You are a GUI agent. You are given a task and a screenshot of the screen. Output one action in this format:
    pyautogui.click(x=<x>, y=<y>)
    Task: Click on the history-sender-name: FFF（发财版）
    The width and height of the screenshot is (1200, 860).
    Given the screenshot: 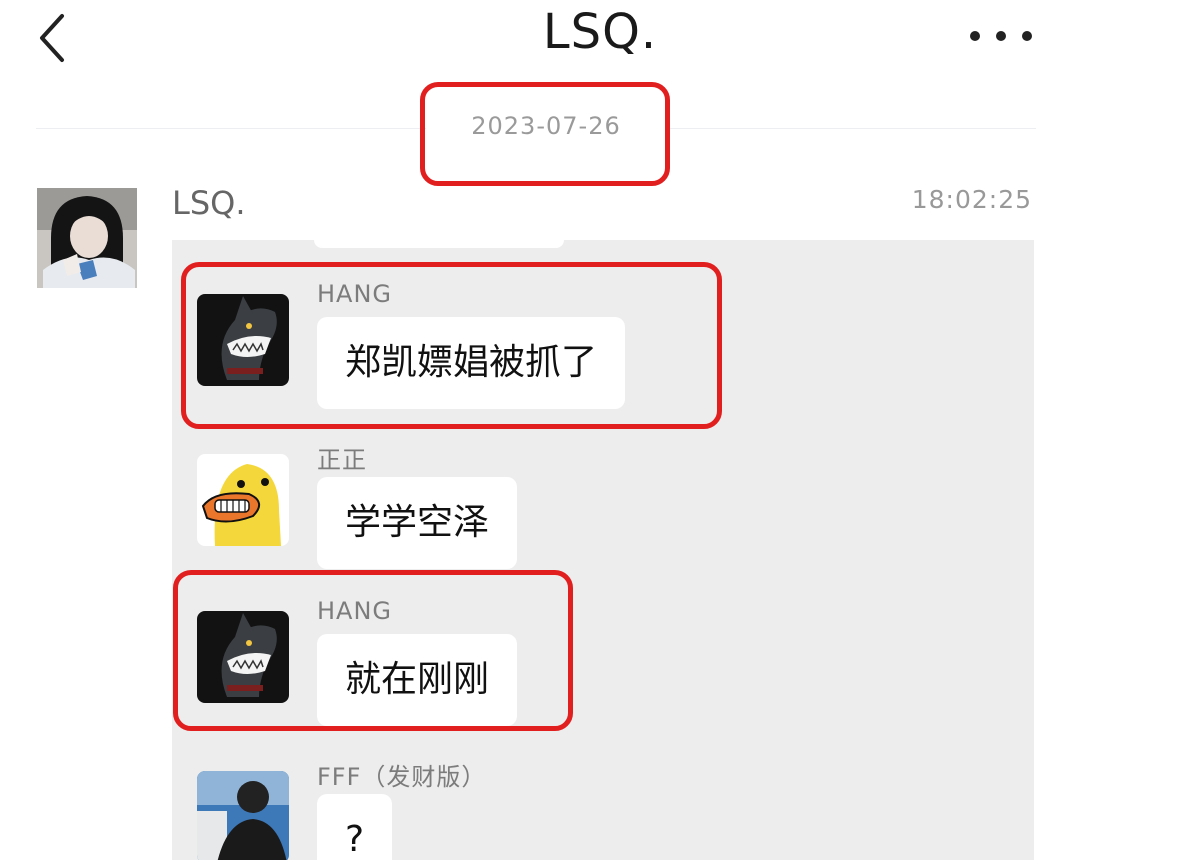 What is the action you would take?
    pyautogui.click(x=402, y=777)
    